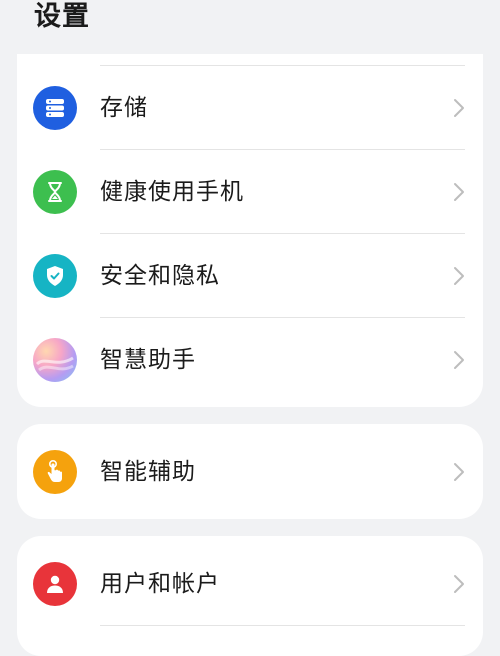 The height and width of the screenshot is (656, 500). What do you see at coordinates (124, 108) in the screenshot?
I see `settings-item-label: 存储` at bounding box center [124, 108].